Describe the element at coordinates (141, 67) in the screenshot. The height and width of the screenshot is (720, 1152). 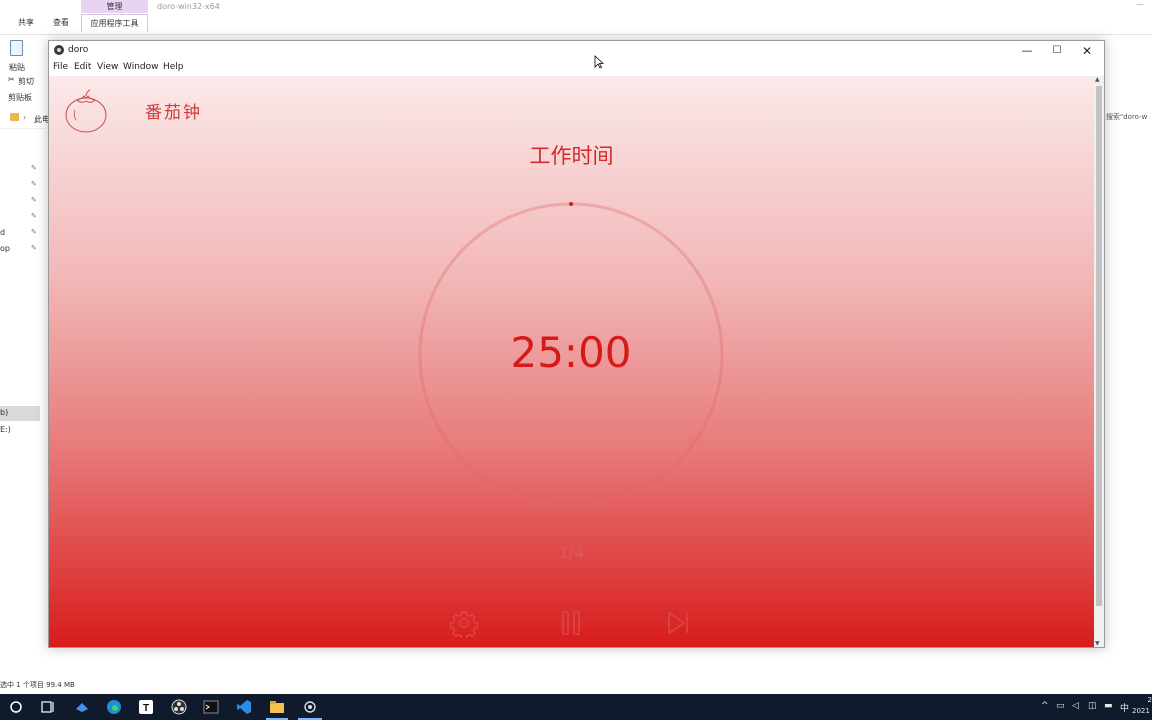
I see `menu-window: Window` at that location.